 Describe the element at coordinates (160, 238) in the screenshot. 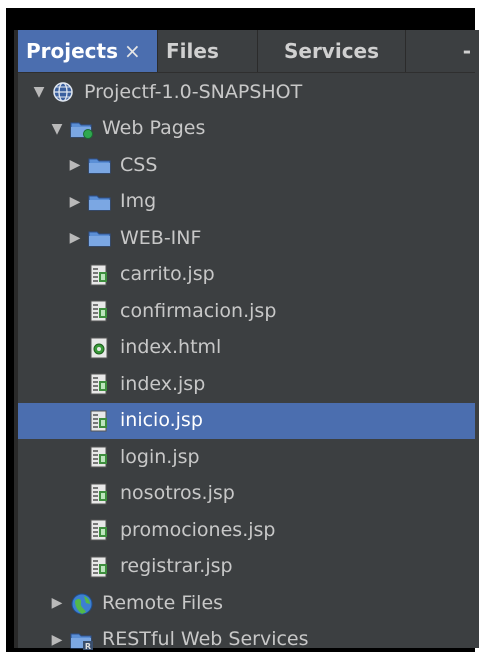

I see `folder-label: WEB-INF` at that location.